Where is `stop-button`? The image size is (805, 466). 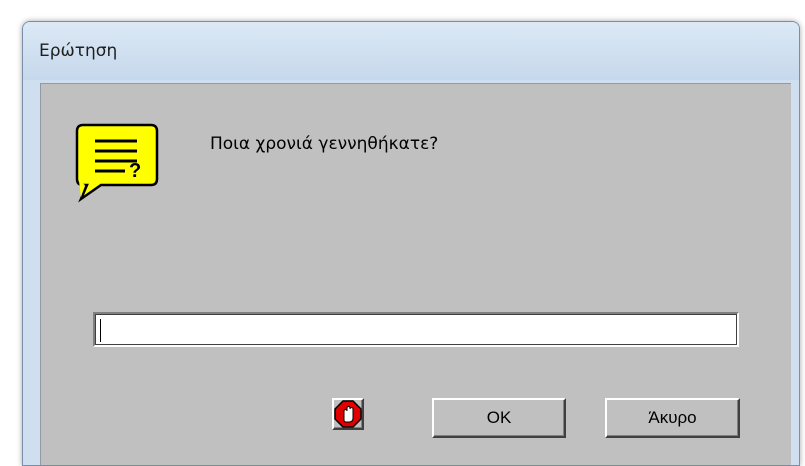 stop-button is located at coordinates (348, 414).